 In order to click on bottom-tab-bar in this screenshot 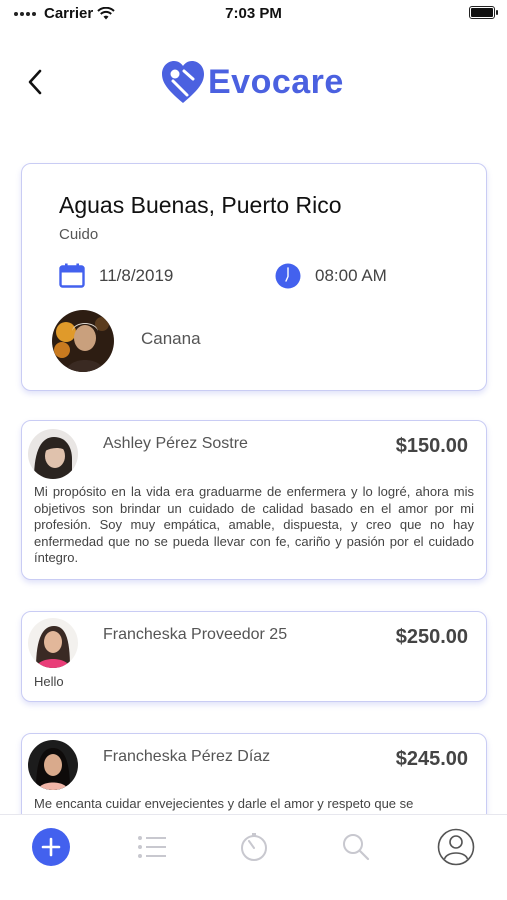, I will do `click(253, 857)`.